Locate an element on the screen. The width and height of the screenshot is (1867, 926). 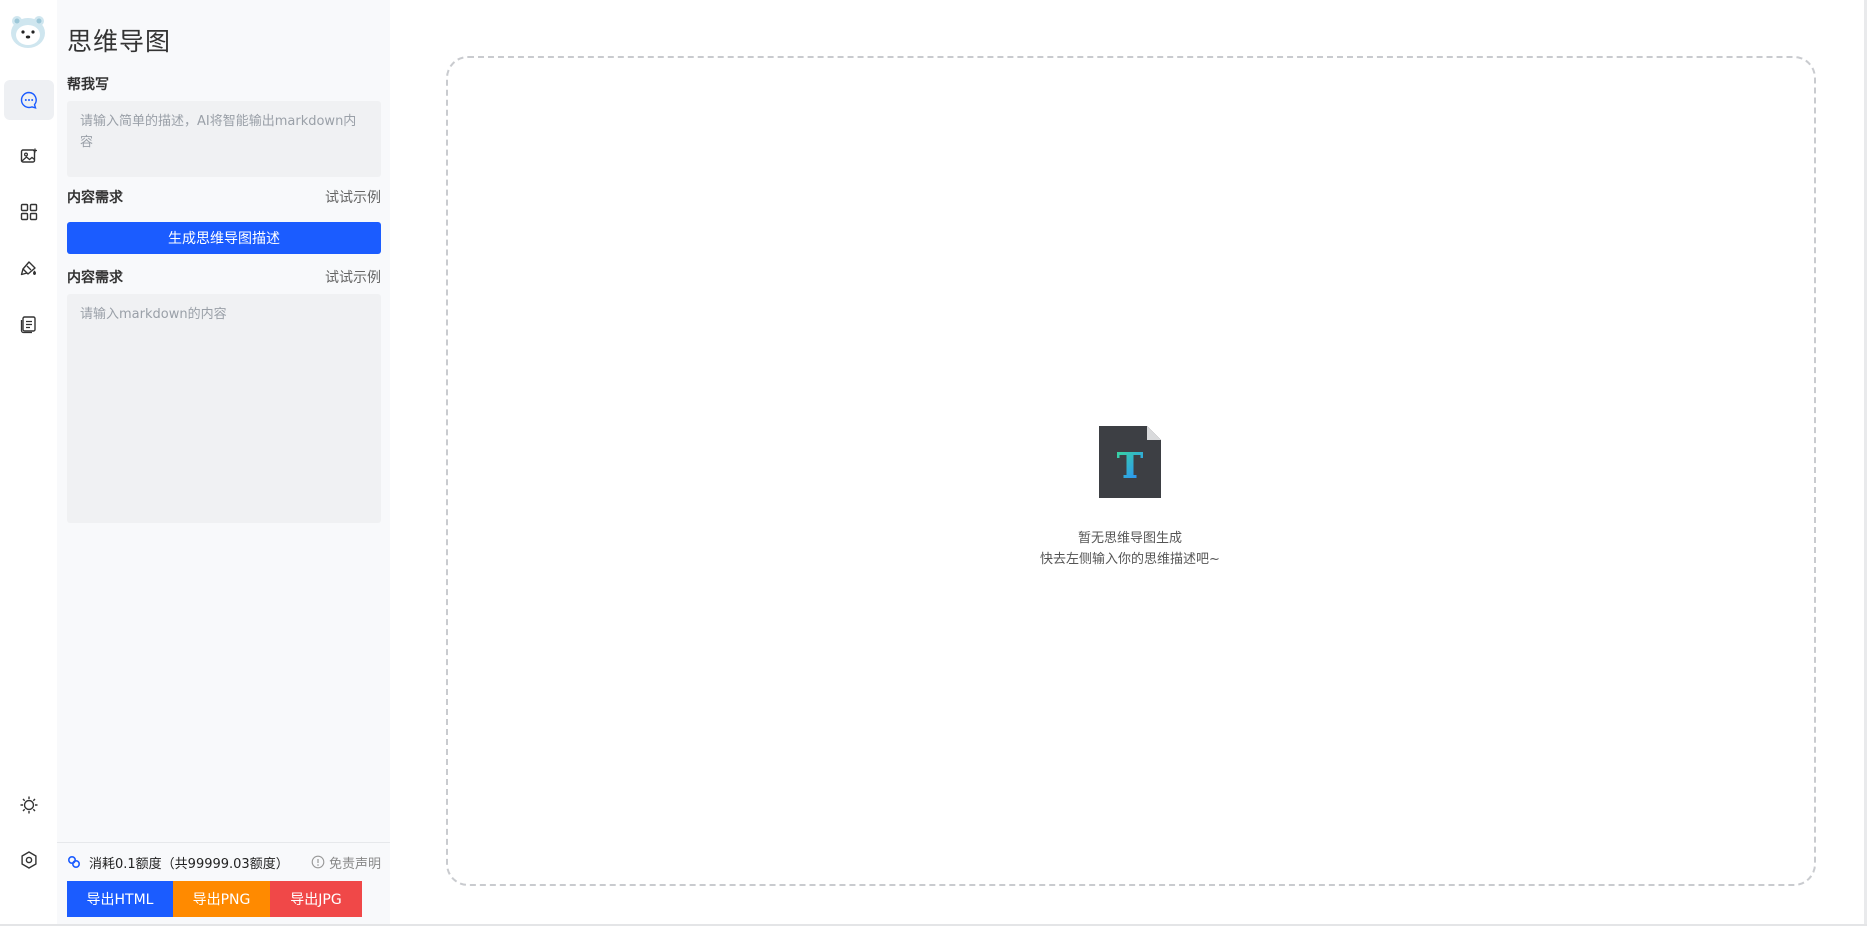
settings-button is located at coordinates (29, 860).